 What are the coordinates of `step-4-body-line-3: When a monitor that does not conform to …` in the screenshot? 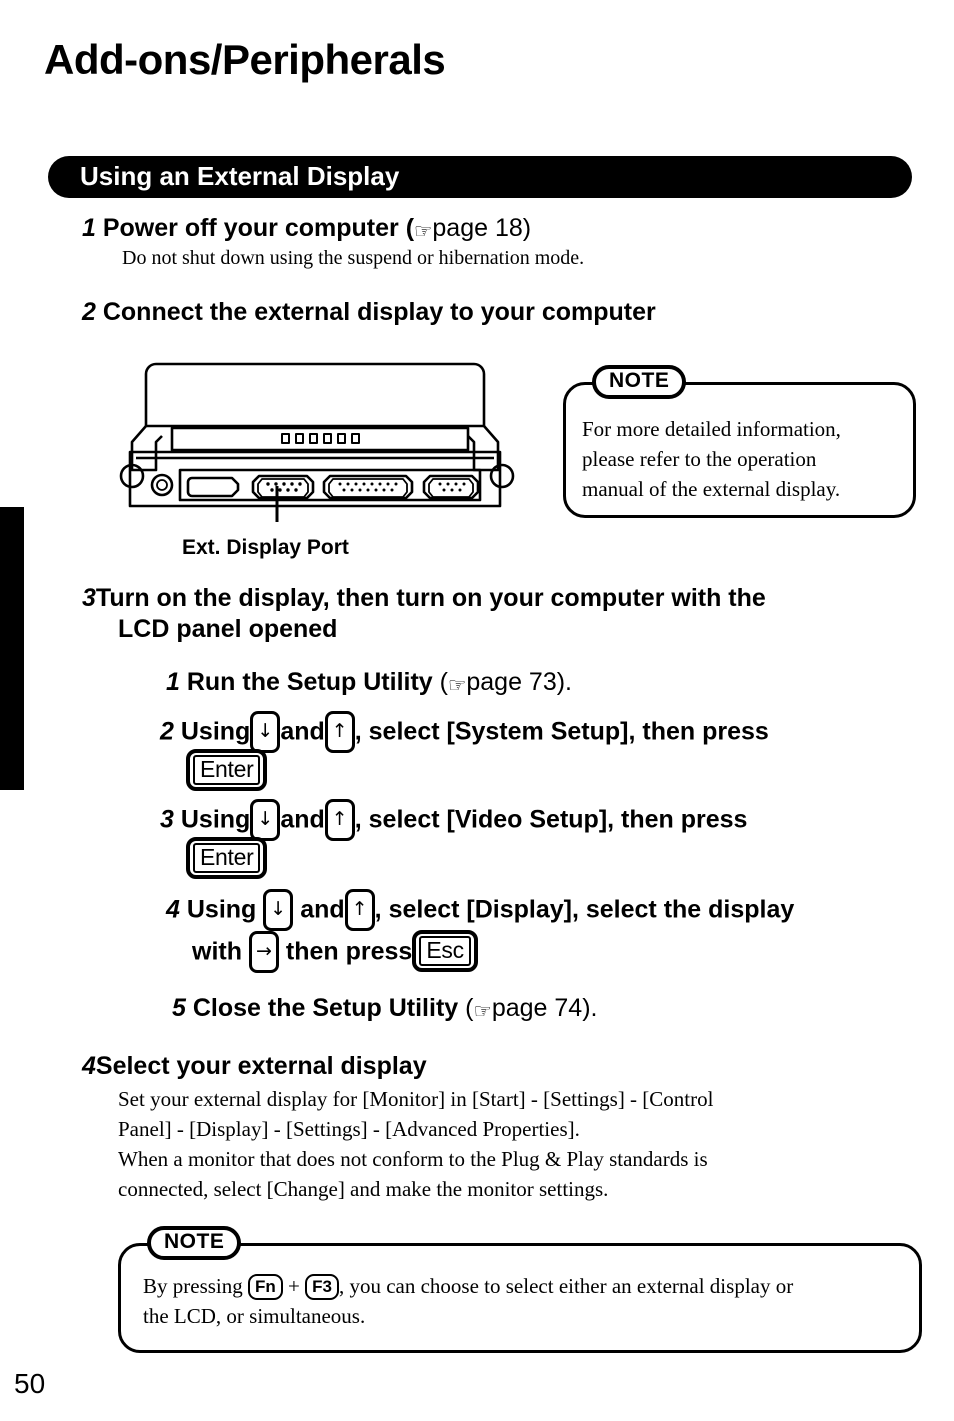 It's located at (413, 1159).